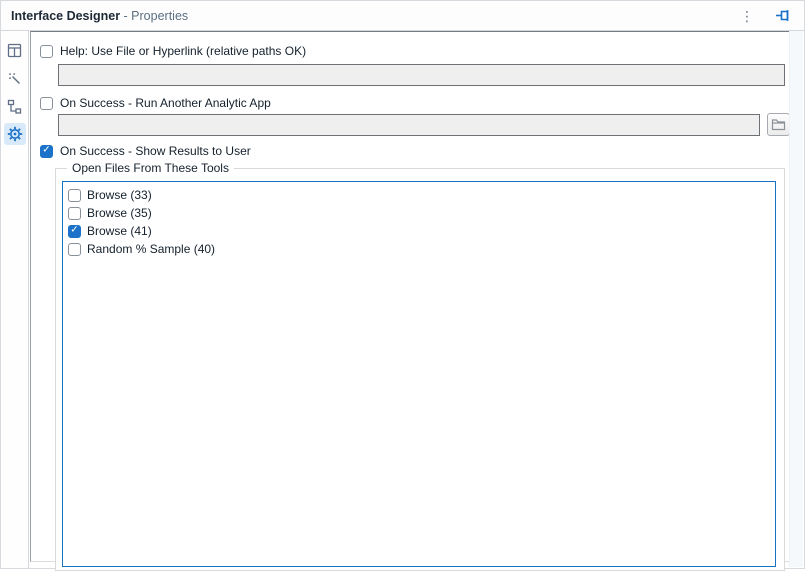 The image size is (805, 571). What do you see at coordinates (150, 168) in the screenshot?
I see `open-files-legend: Open Files From These Tools` at bounding box center [150, 168].